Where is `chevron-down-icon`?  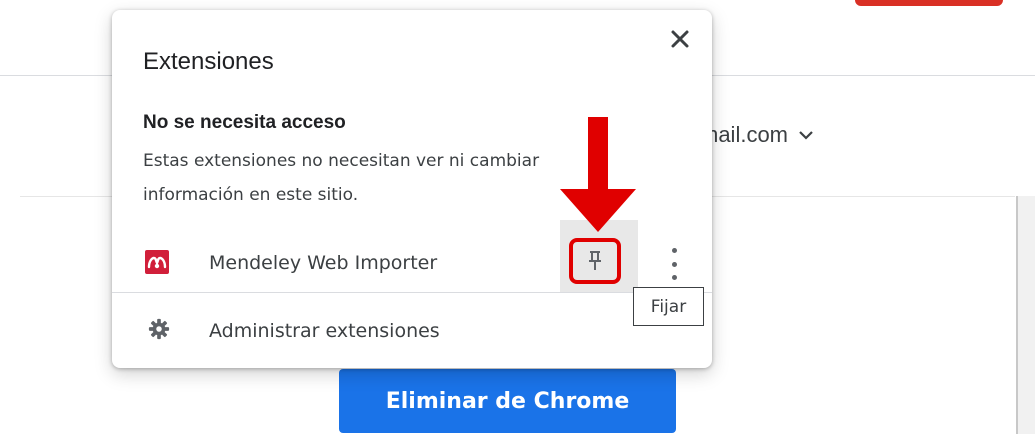
chevron-down-icon is located at coordinates (806, 135).